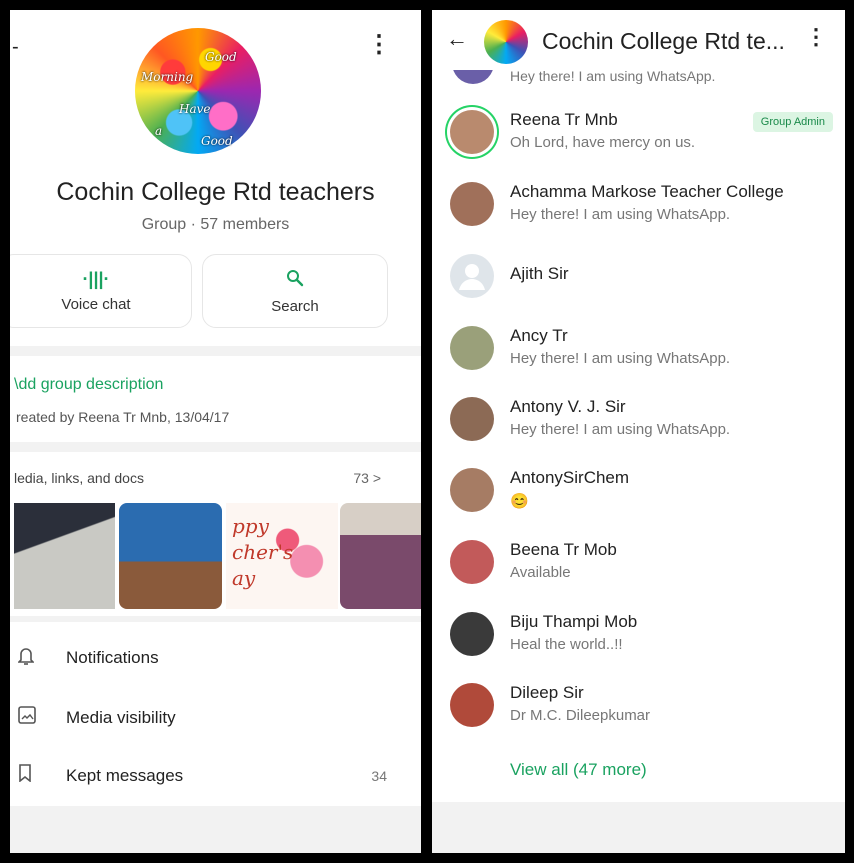 This screenshot has height=863, width=854. I want to click on member-name: Achamma Markose Teacher College, so click(647, 191).